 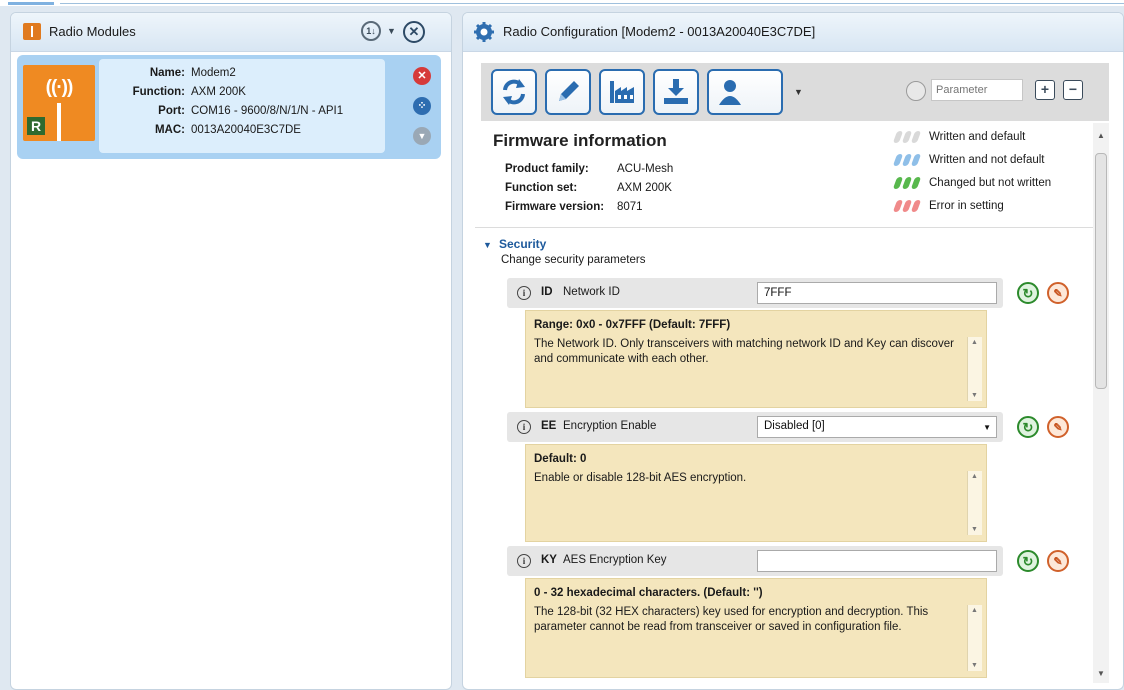 What do you see at coordinates (1073, 90) in the screenshot?
I see `collapse-all-button: −` at bounding box center [1073, 90].